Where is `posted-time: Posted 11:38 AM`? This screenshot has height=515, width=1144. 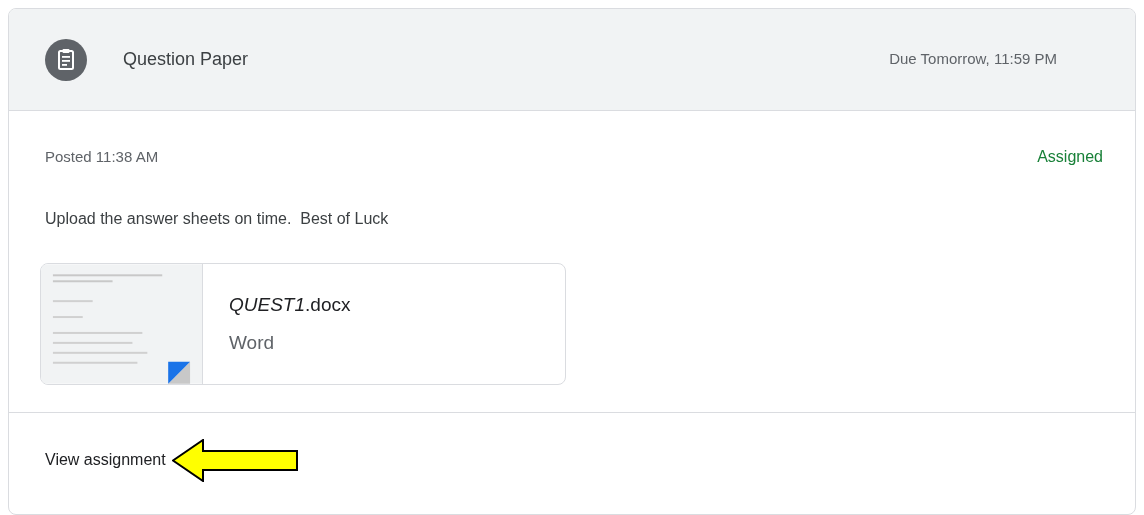 posted-time: Posted 11:38 AM is located at coordinates (102, 156).